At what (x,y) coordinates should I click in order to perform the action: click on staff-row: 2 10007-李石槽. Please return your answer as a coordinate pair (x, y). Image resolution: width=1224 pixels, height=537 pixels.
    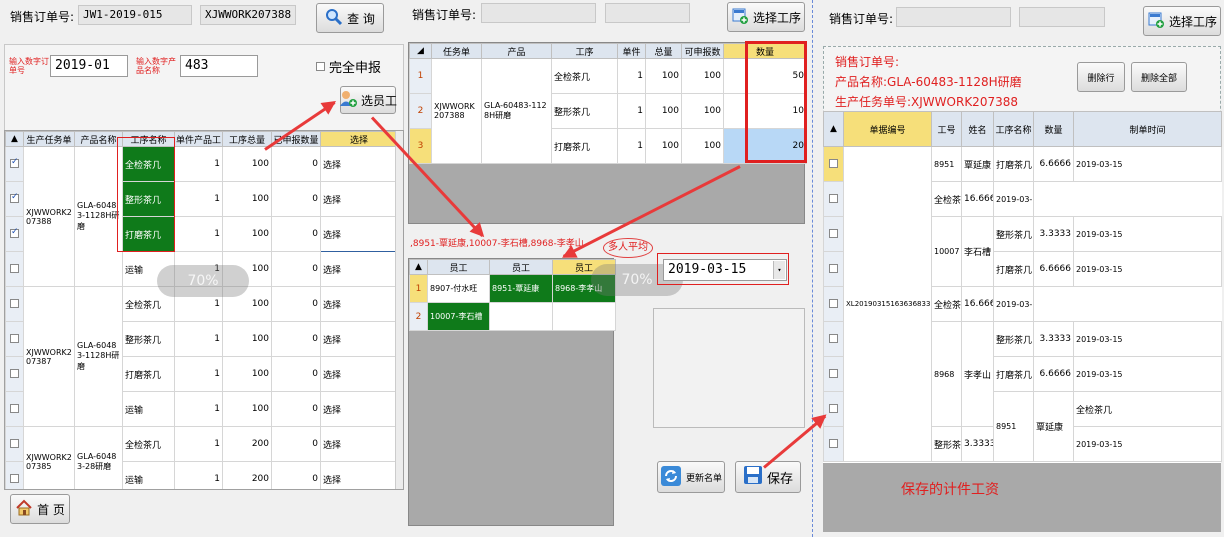
    Looking at the image, I should click on (512, 316).